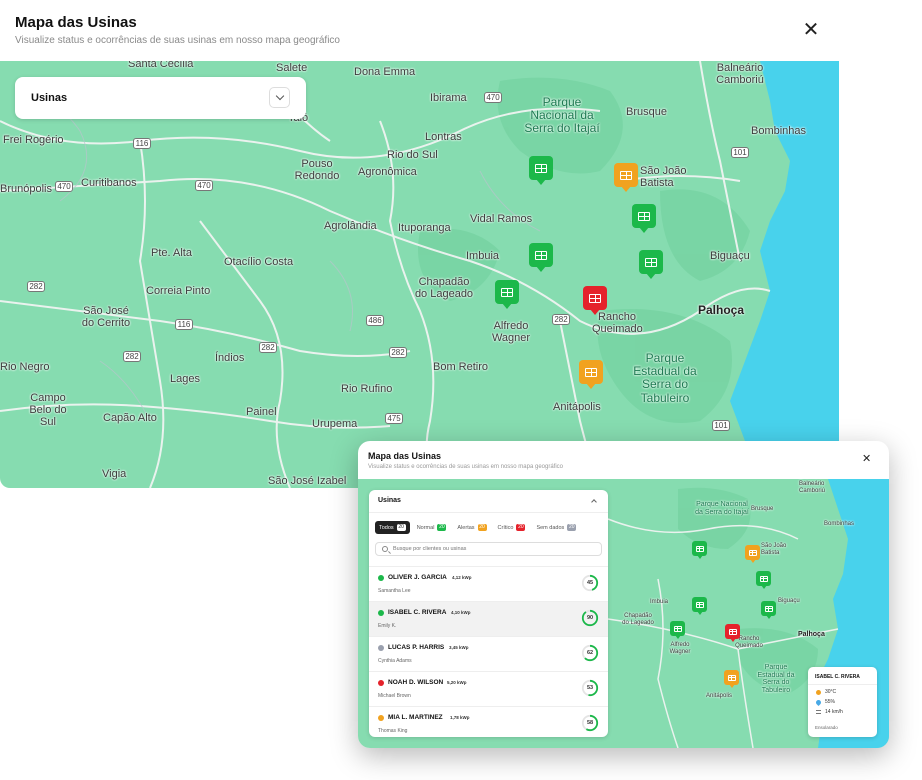 This screenshot has height=780, width=922. What do you see at coordinates (505, 527) in the screenshot?
I see `filter-label: Crítico` at bounding box center [505, 527].